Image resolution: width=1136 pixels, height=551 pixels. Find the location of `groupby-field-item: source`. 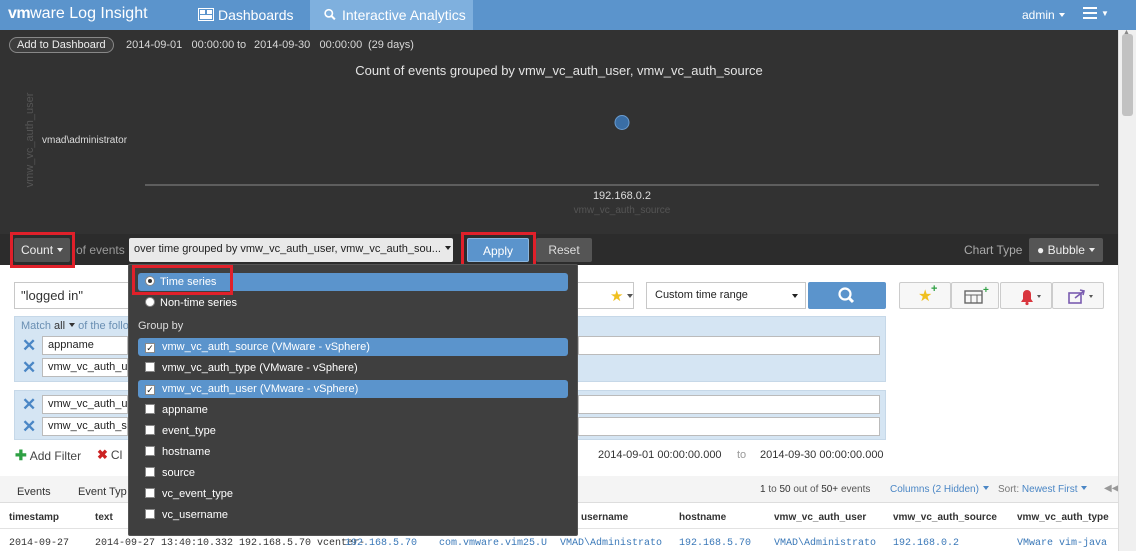

groupby-field-item: source is located at coordinates (170, 473).